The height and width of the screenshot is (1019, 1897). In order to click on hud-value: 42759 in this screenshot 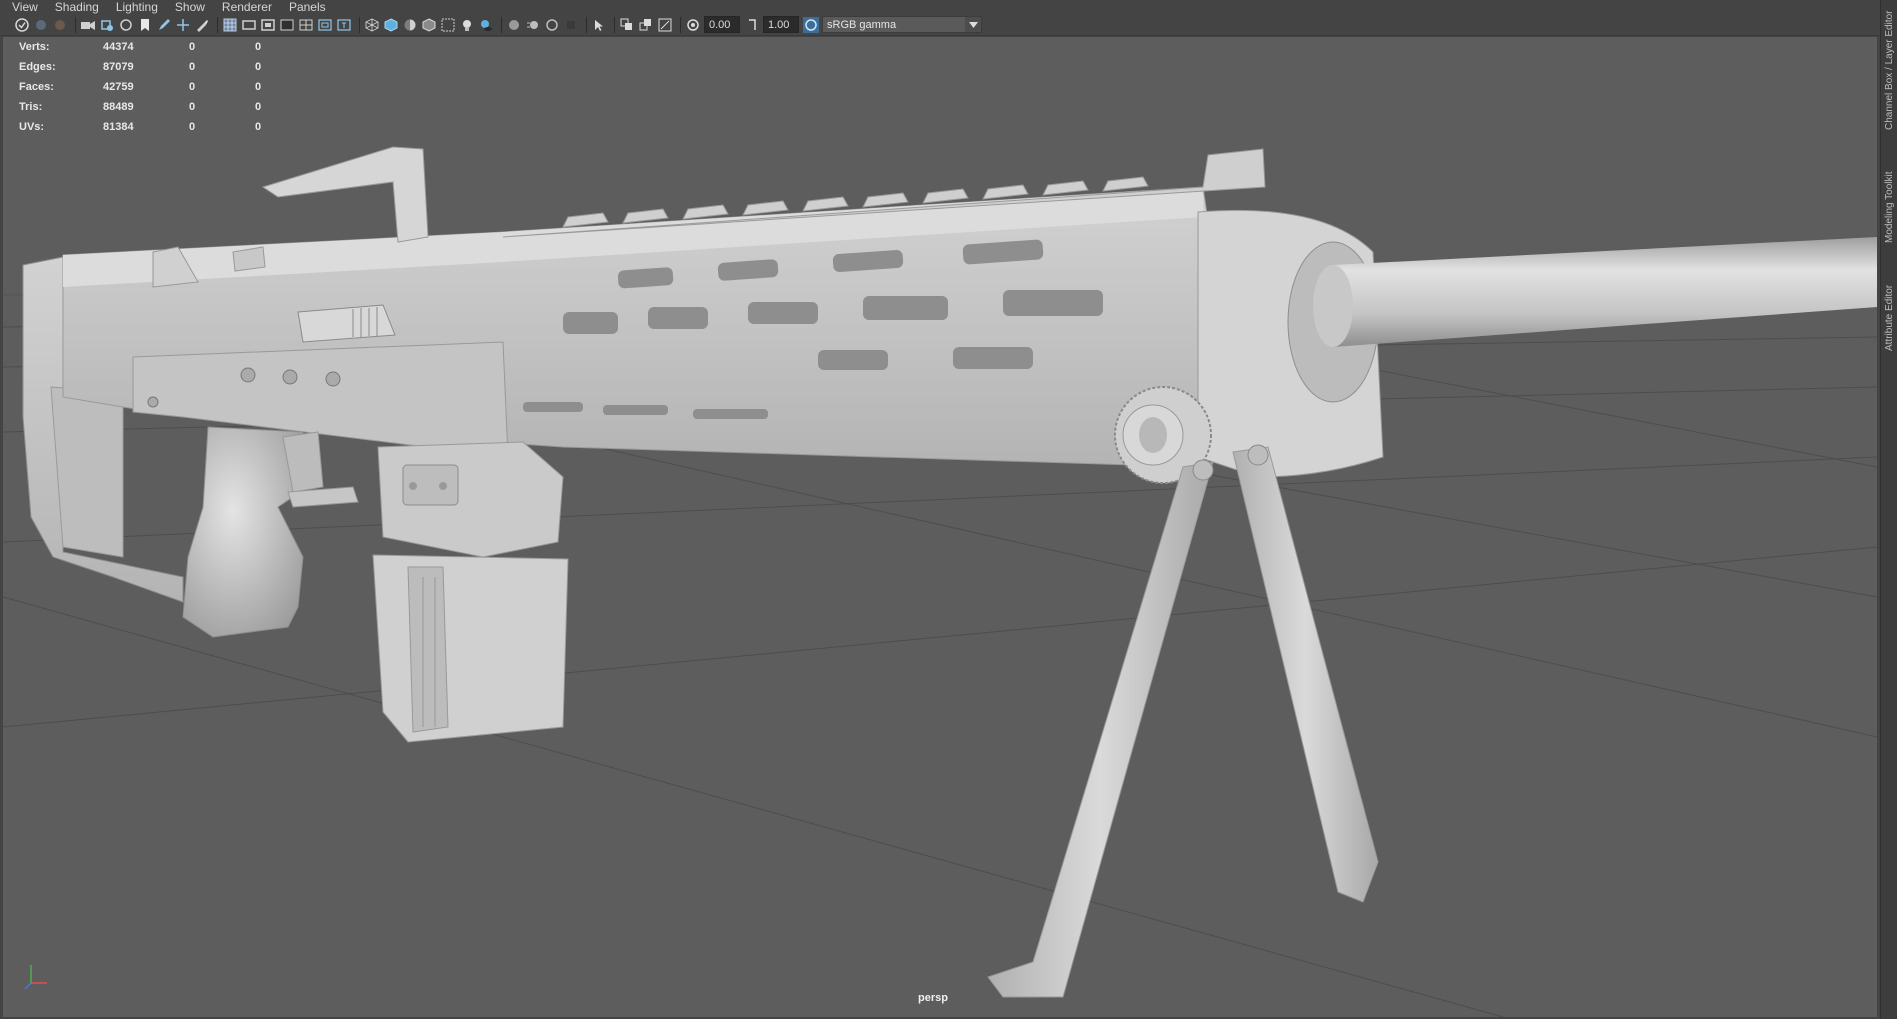, I will do `click(118, 87)`.